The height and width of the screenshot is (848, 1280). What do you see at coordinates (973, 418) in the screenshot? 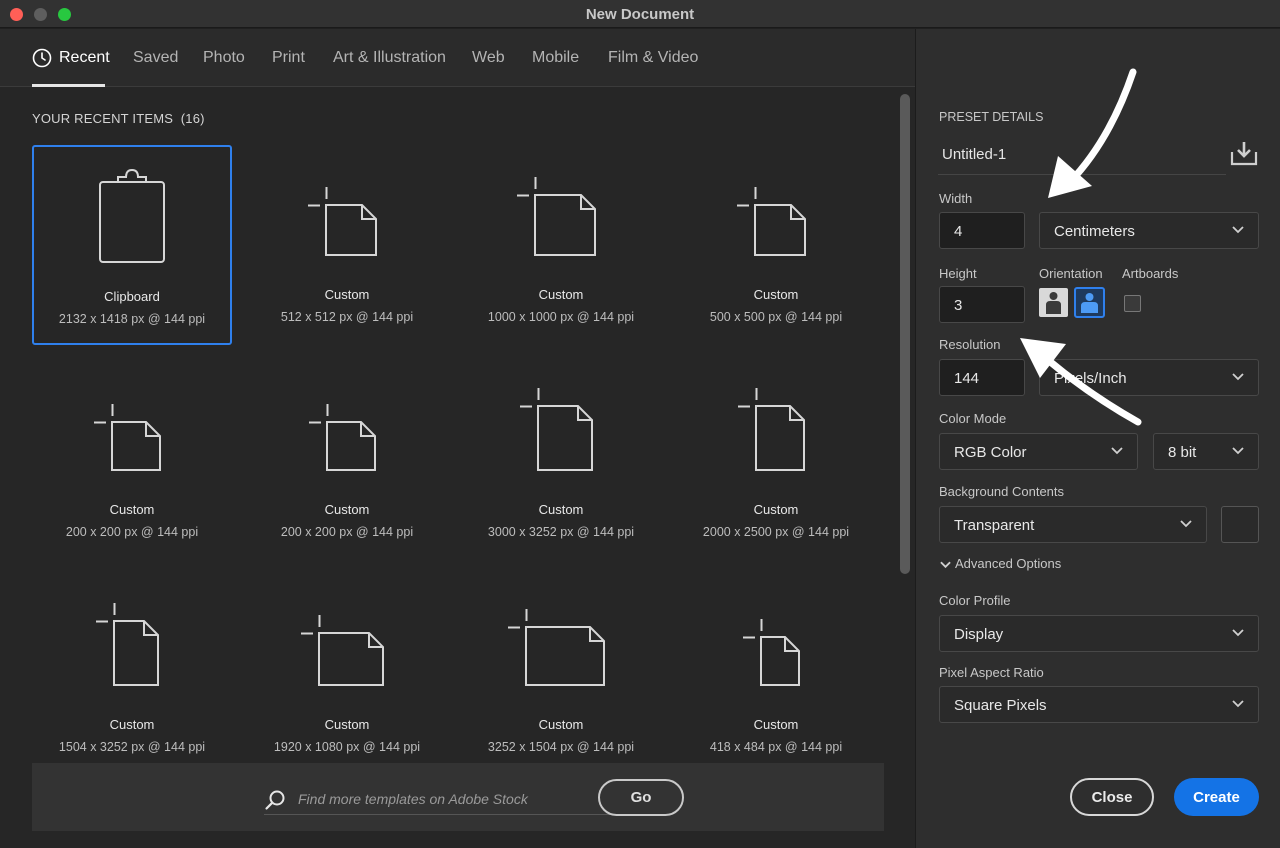
I see `color-mode-label: Color Mode` at bounding box center [973, 418].